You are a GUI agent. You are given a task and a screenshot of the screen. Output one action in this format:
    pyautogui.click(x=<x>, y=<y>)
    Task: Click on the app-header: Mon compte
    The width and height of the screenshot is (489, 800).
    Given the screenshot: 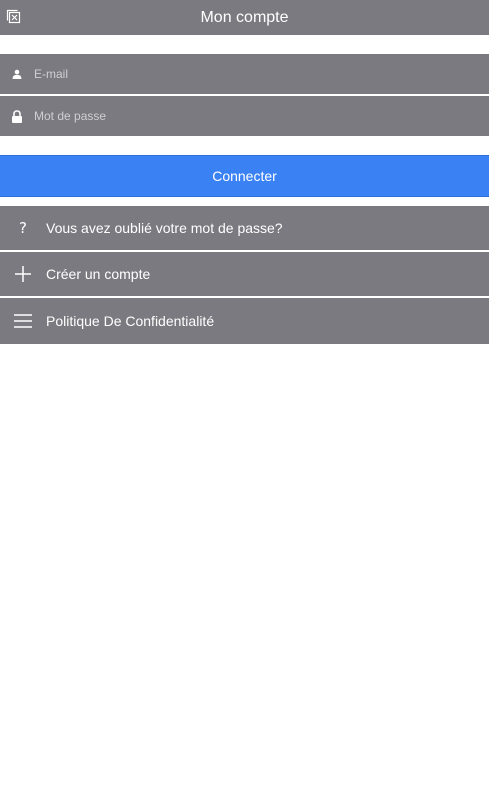 What is the action you would take?
    pyautogui.click(x=244, y=17)
    